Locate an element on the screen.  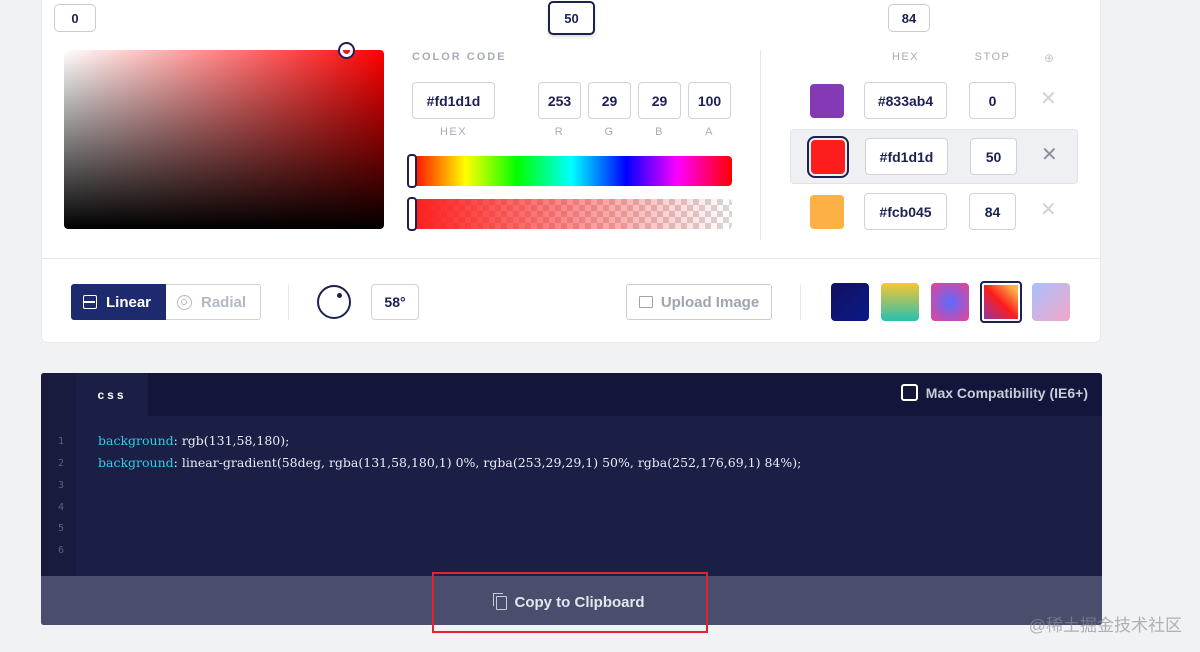
g-caption: G is located at coordinates (609, 132).